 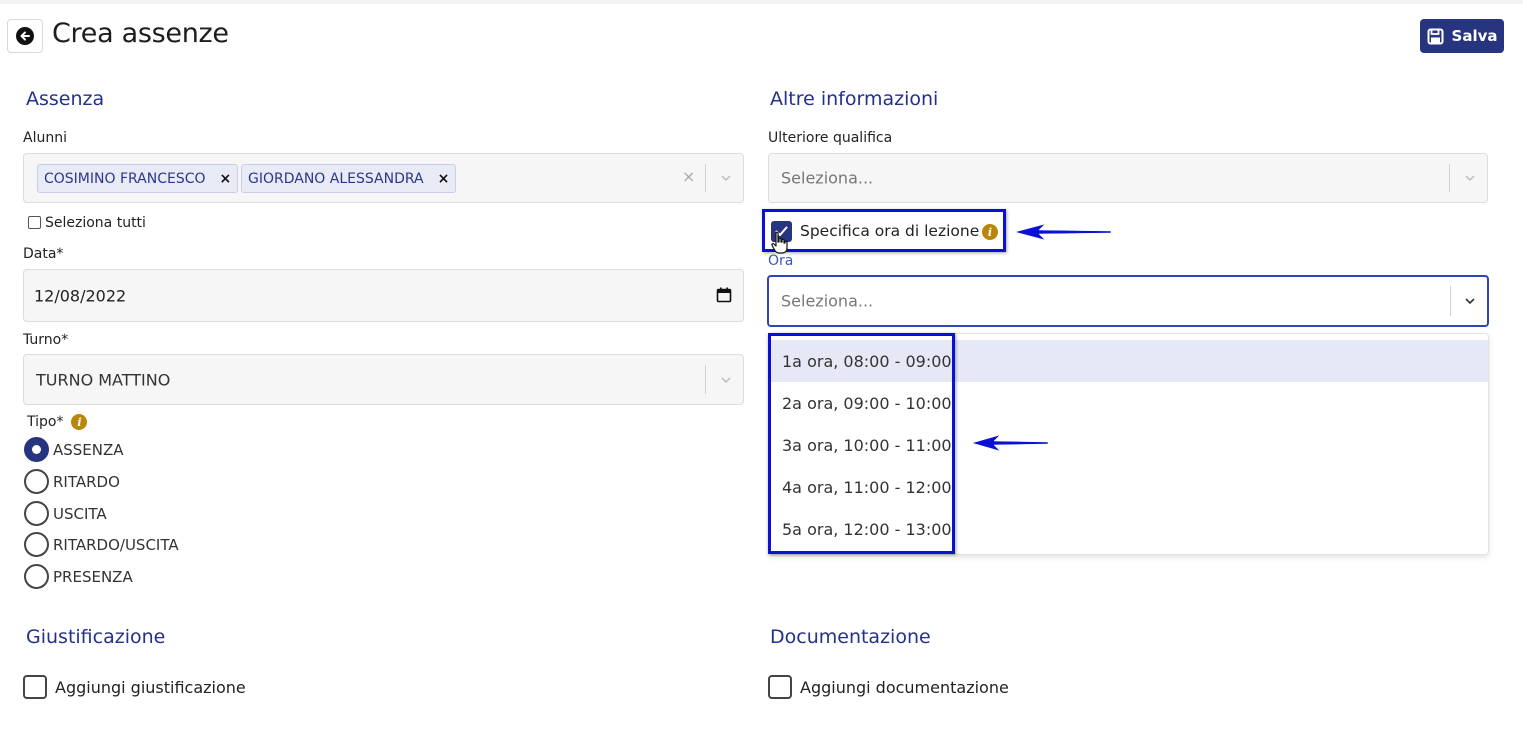 I want to click on specifica-ora-label: Specifica ora di lezione, so click(x=890, y=231).